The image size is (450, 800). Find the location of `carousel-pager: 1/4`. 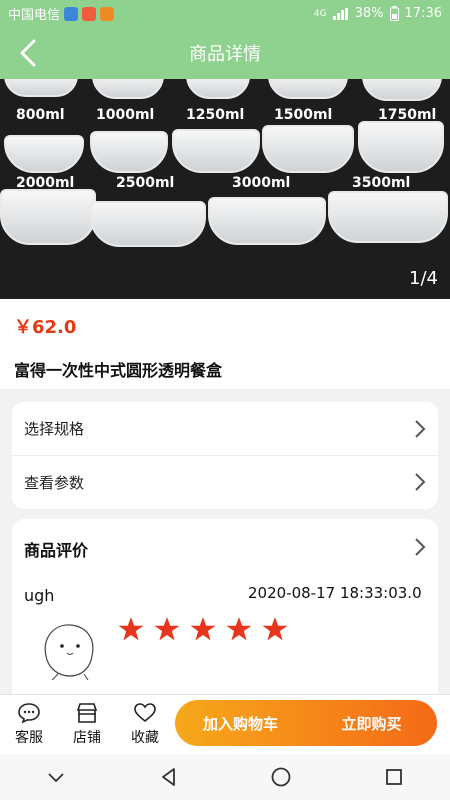

carousel-pager: 1/4 is located at coordinates (423, 278).